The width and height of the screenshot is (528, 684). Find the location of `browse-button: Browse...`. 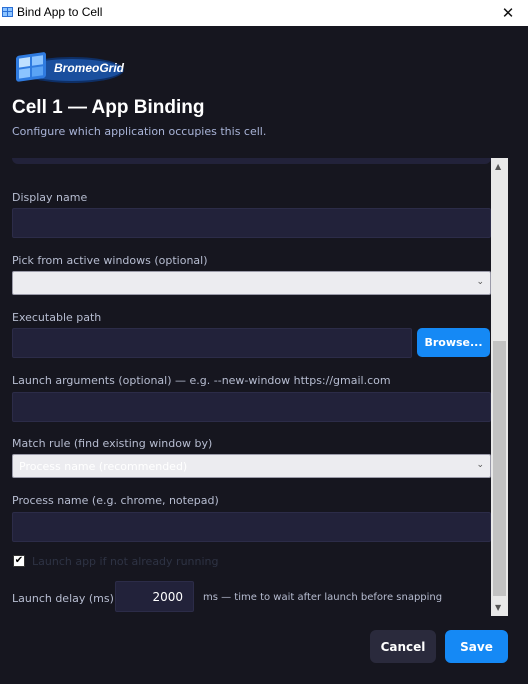

browse-button: Browse... is located at coordinates (453, 342).